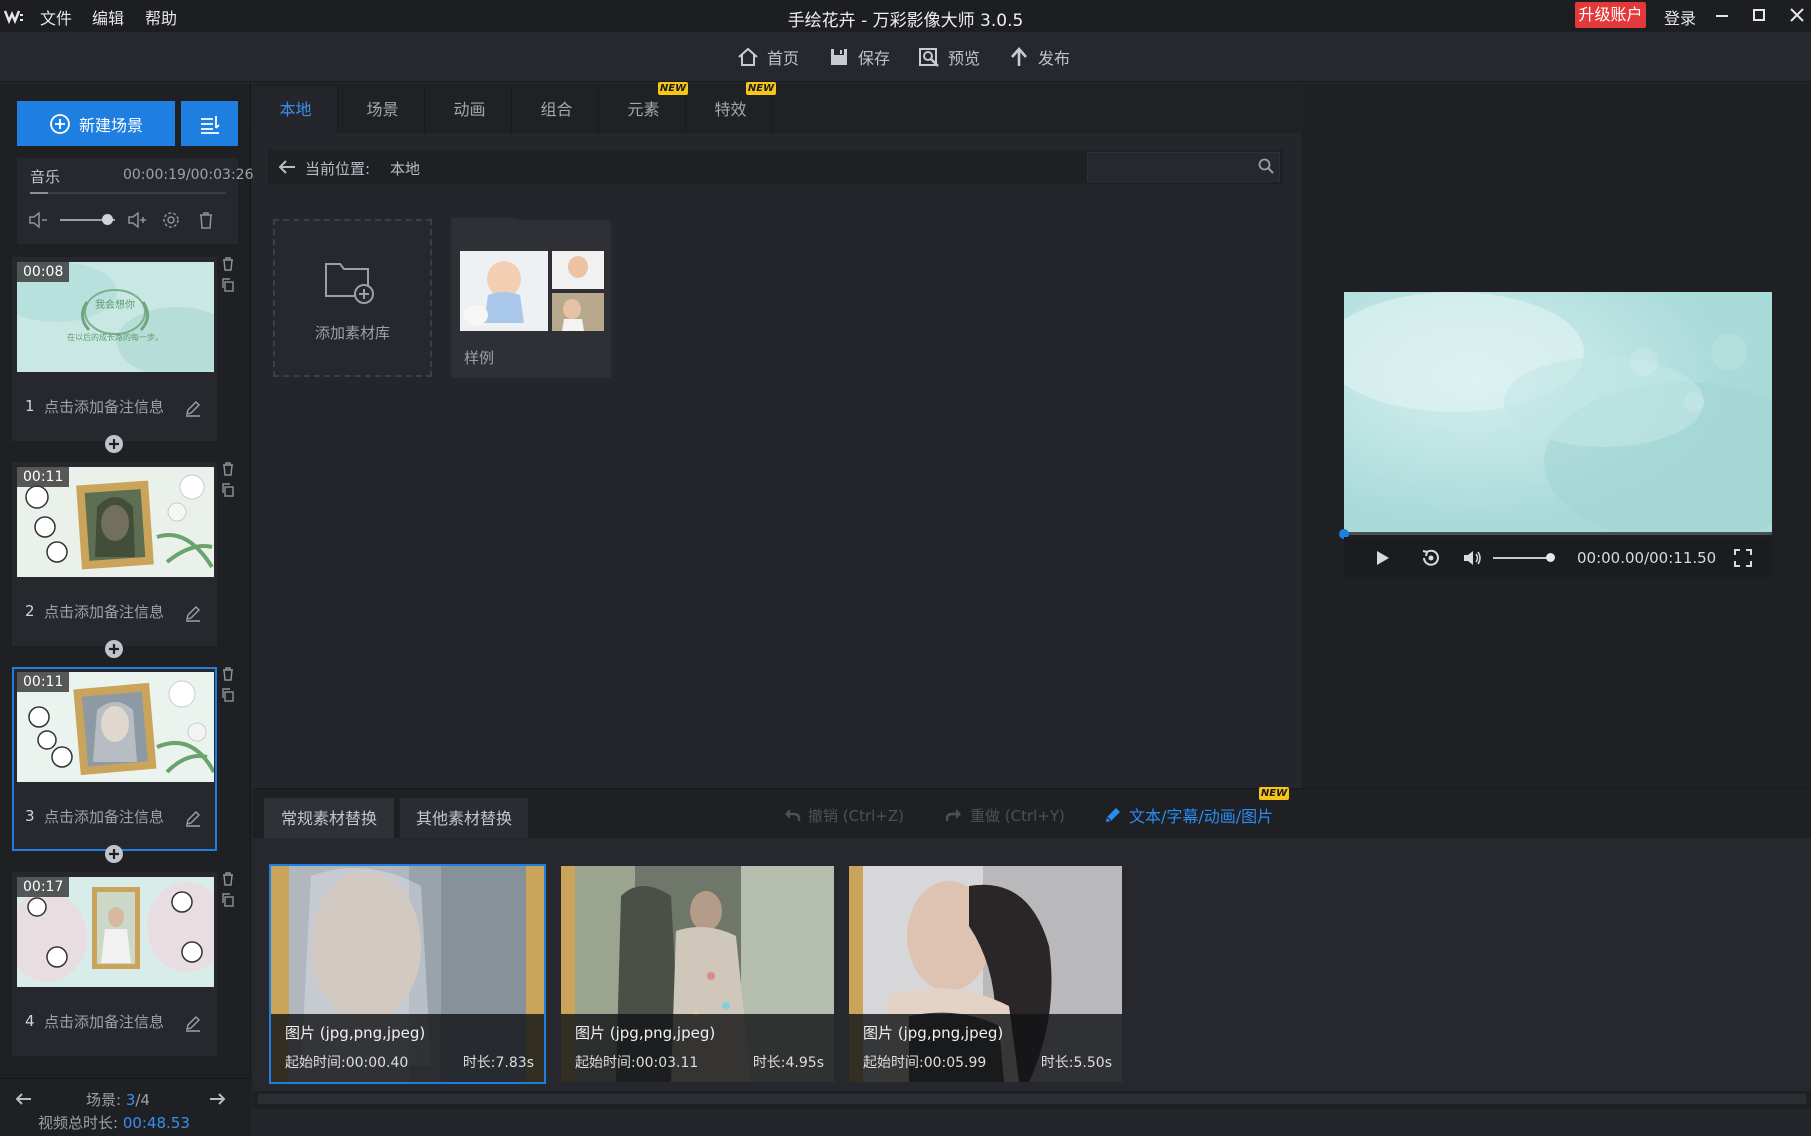 This screenshot has height=1136, width=1811. Describe the element at coordinates (1032, 1099) in the screenshot. I see `horizontal-scrollbar-thumb` at that location.